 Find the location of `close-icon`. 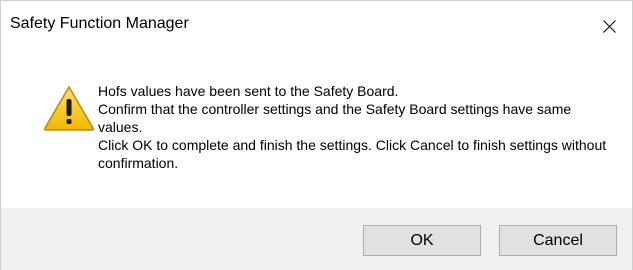

close-icon is located at coordinates (609, 26).